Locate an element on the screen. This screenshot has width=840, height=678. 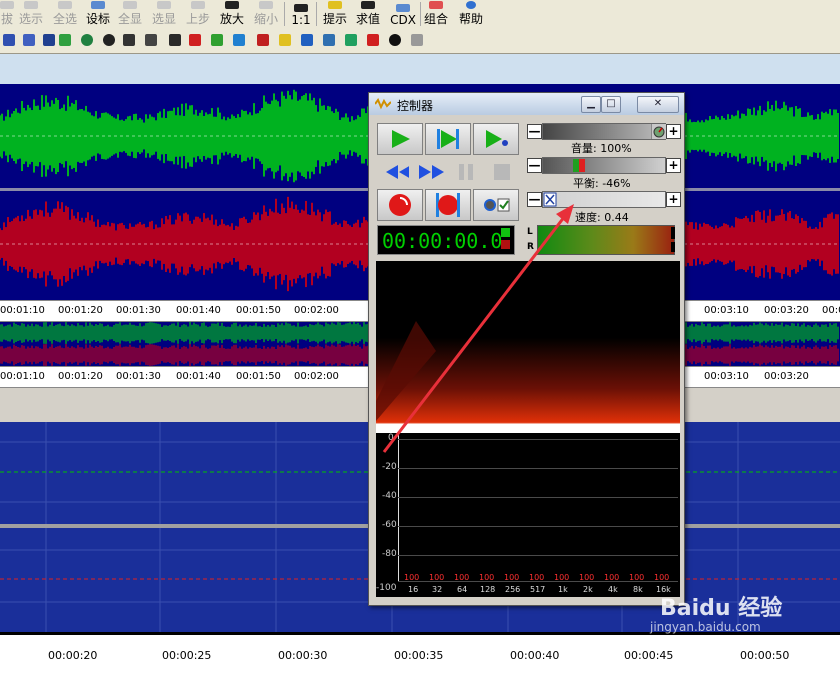
toolbar-button-previous: 上步 is located at coordinates (198, 13).